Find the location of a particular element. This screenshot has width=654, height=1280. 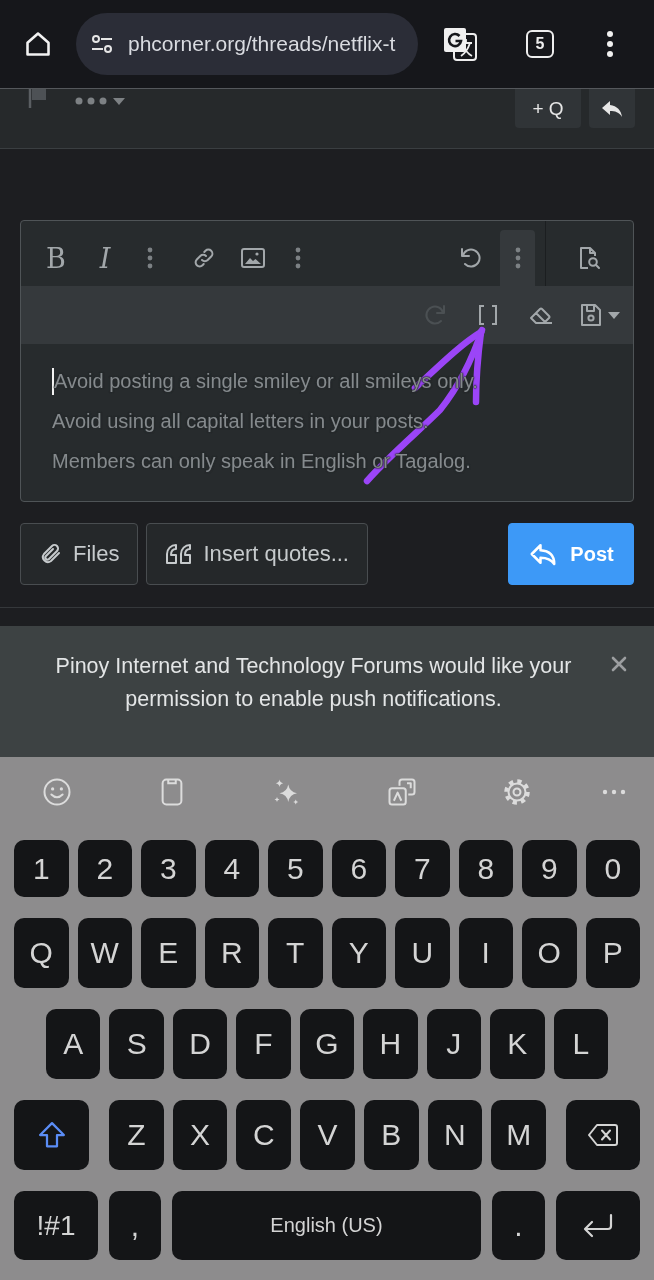

home-icon is located at coordinates (38, 44).